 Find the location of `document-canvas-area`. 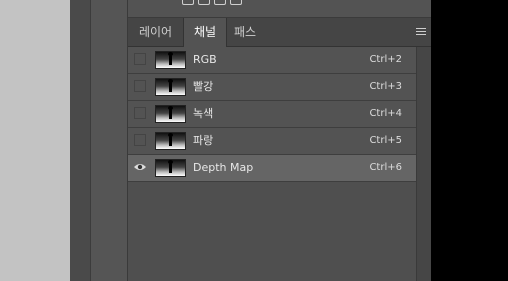

document-canvas-area is located at coordinates (35, 140).